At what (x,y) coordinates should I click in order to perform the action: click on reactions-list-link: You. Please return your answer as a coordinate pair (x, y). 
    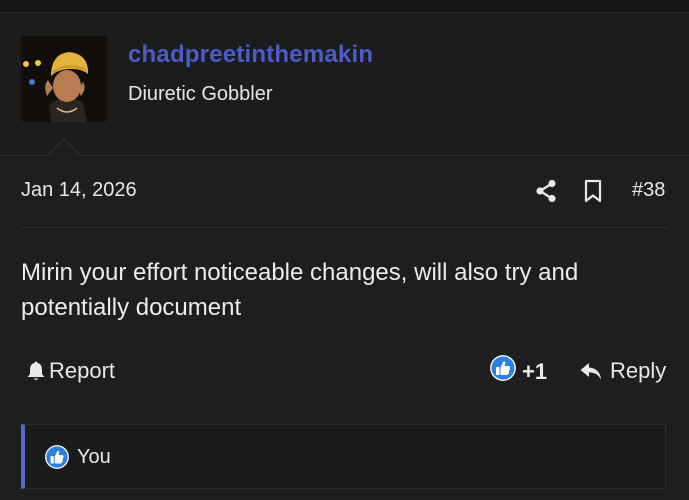
    Looking at the image, I should click on (94, 457).